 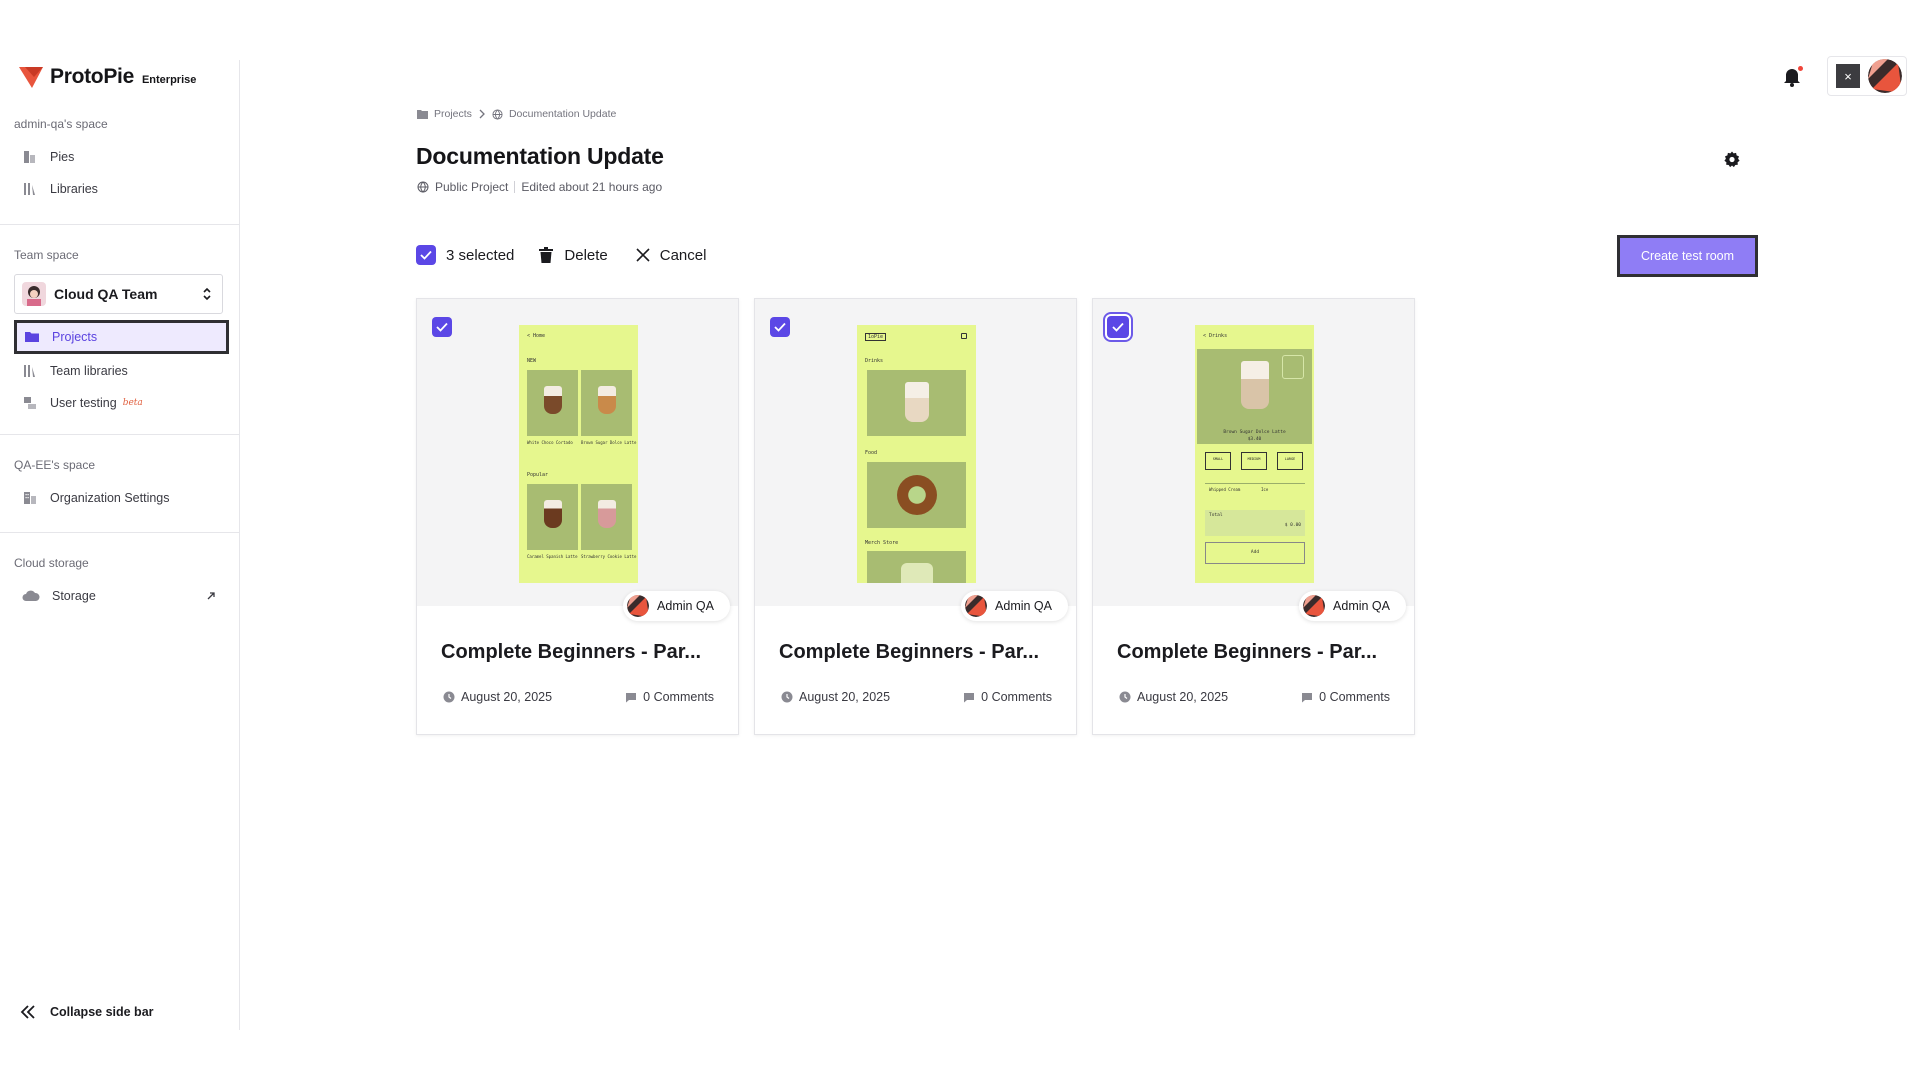 What do you see at coordinates (74, 596) in the screenshot?
I see `sidebar-item-label: Storage` at bounding box center [74, 596].